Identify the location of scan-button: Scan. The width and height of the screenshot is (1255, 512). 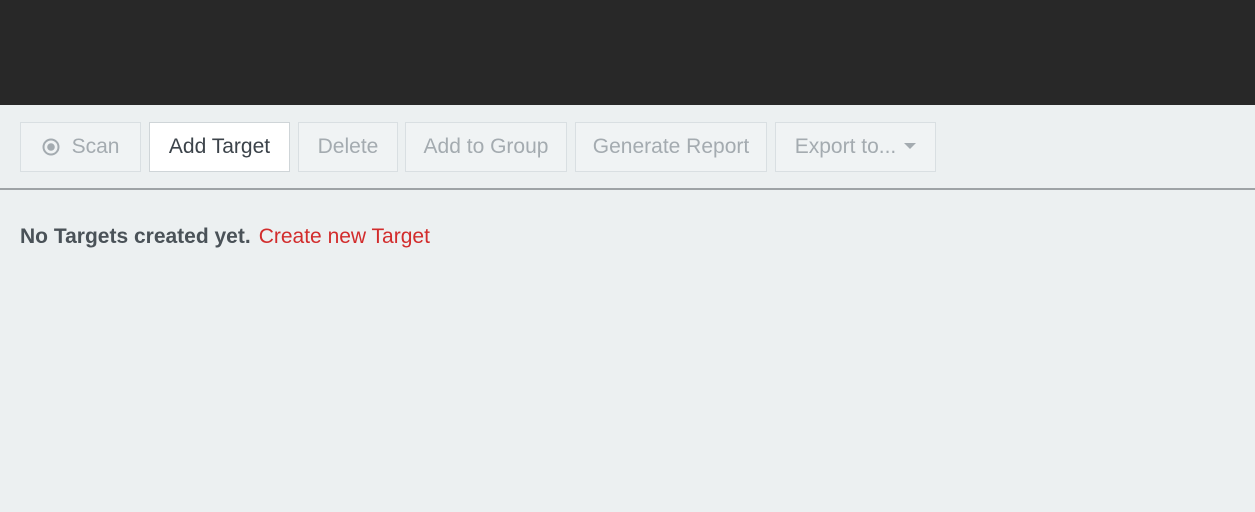
(80, 147).